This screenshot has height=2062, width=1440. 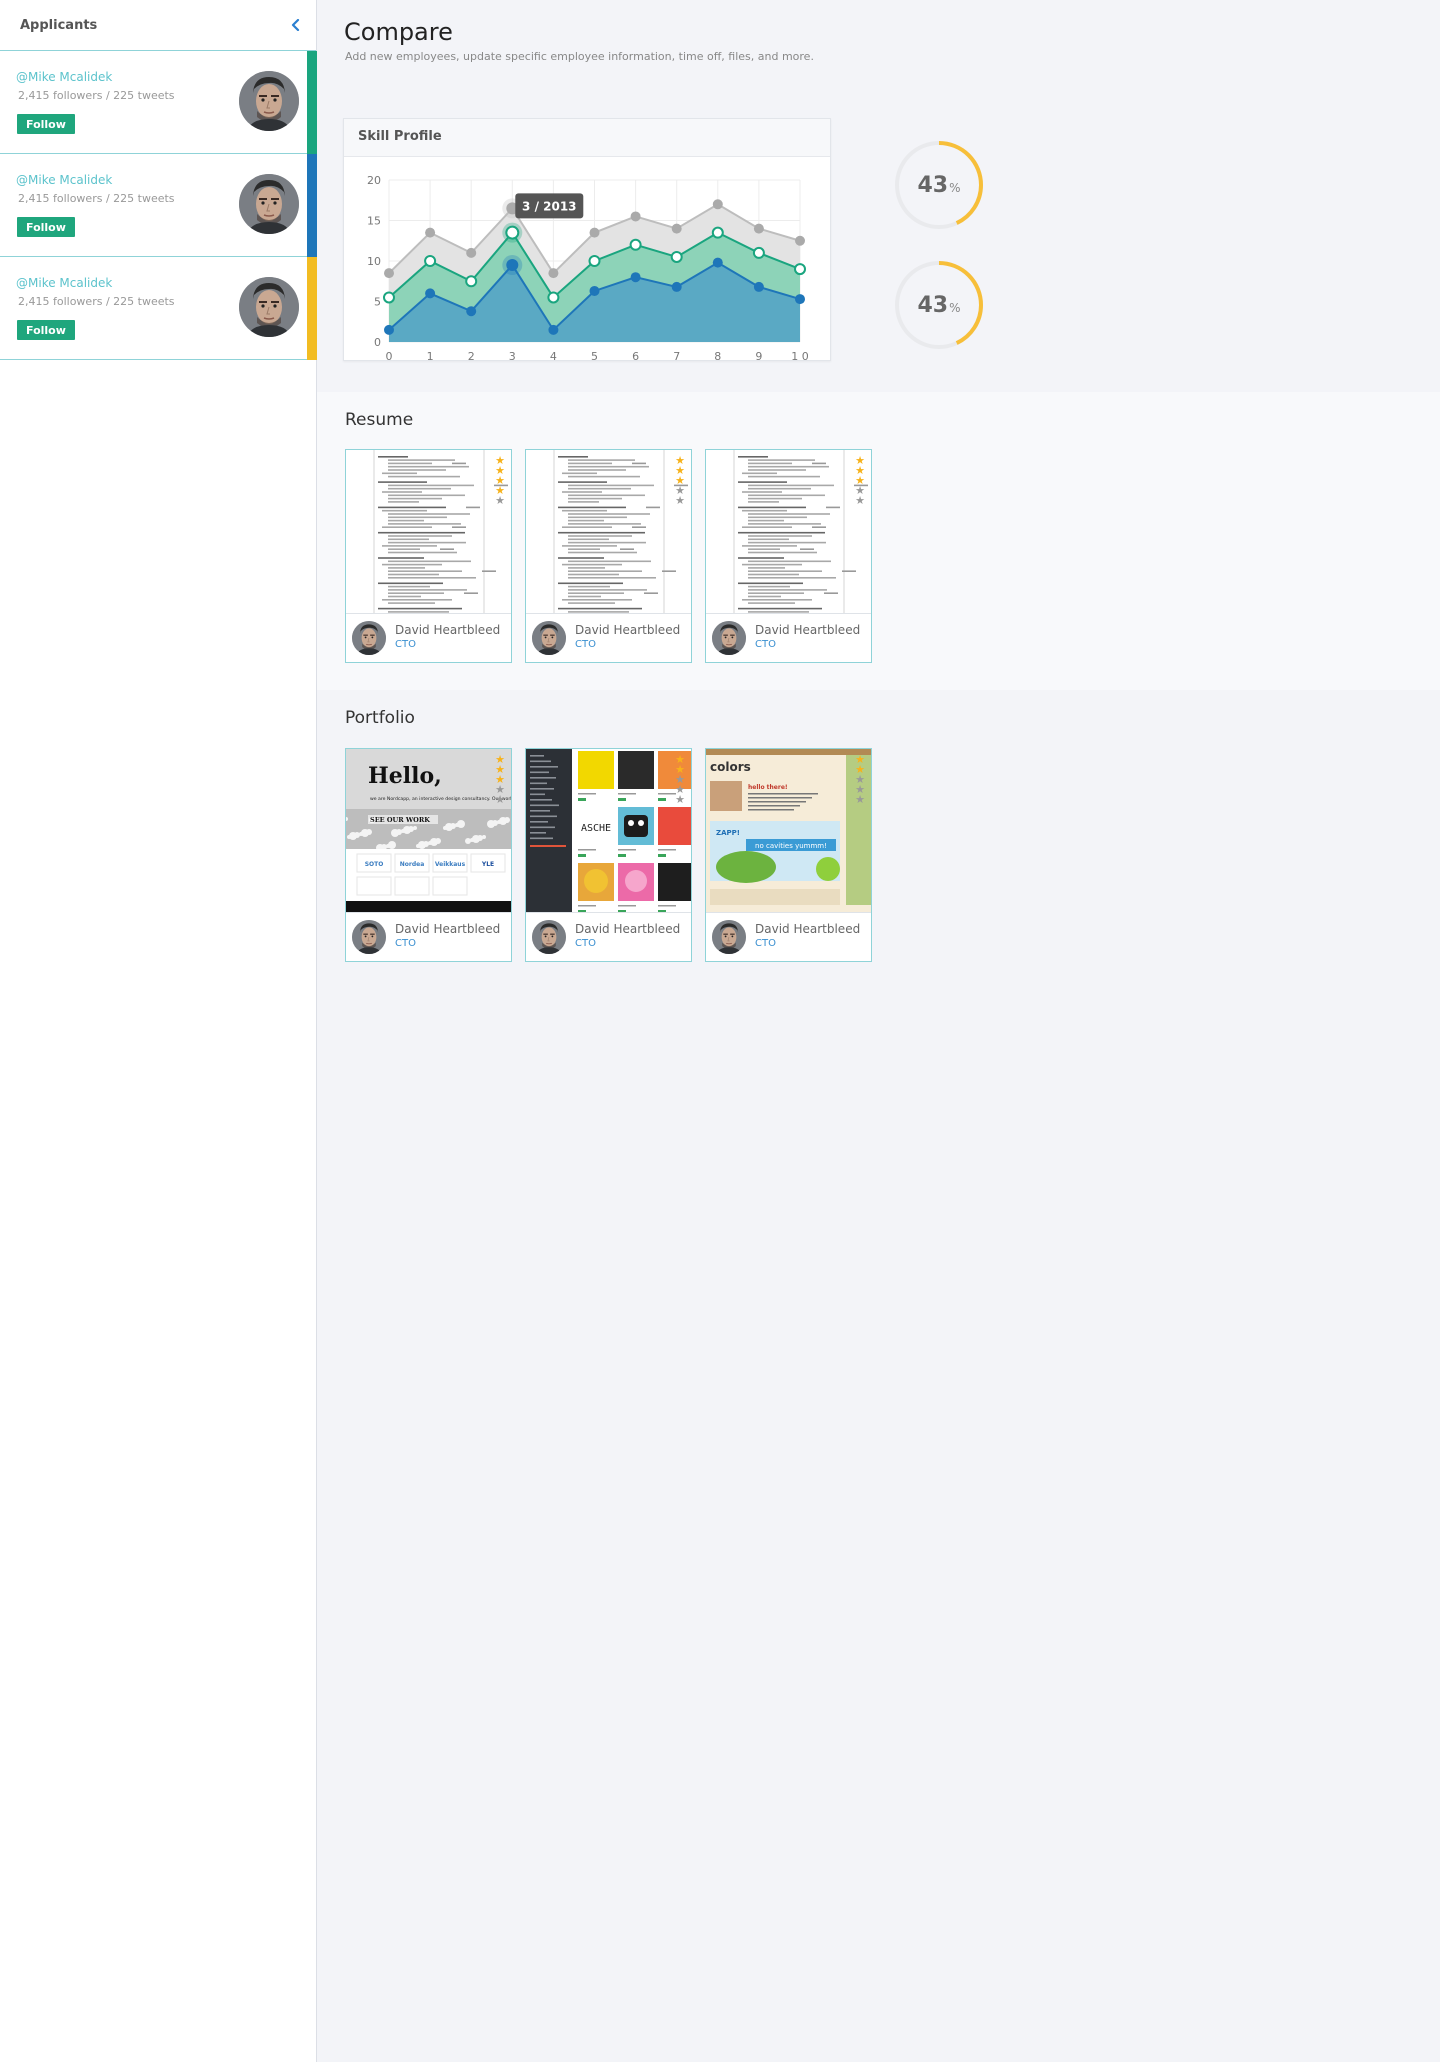 I want to click on portfolio-cta: SEE OUR WORK, so click(x=400, y=820).